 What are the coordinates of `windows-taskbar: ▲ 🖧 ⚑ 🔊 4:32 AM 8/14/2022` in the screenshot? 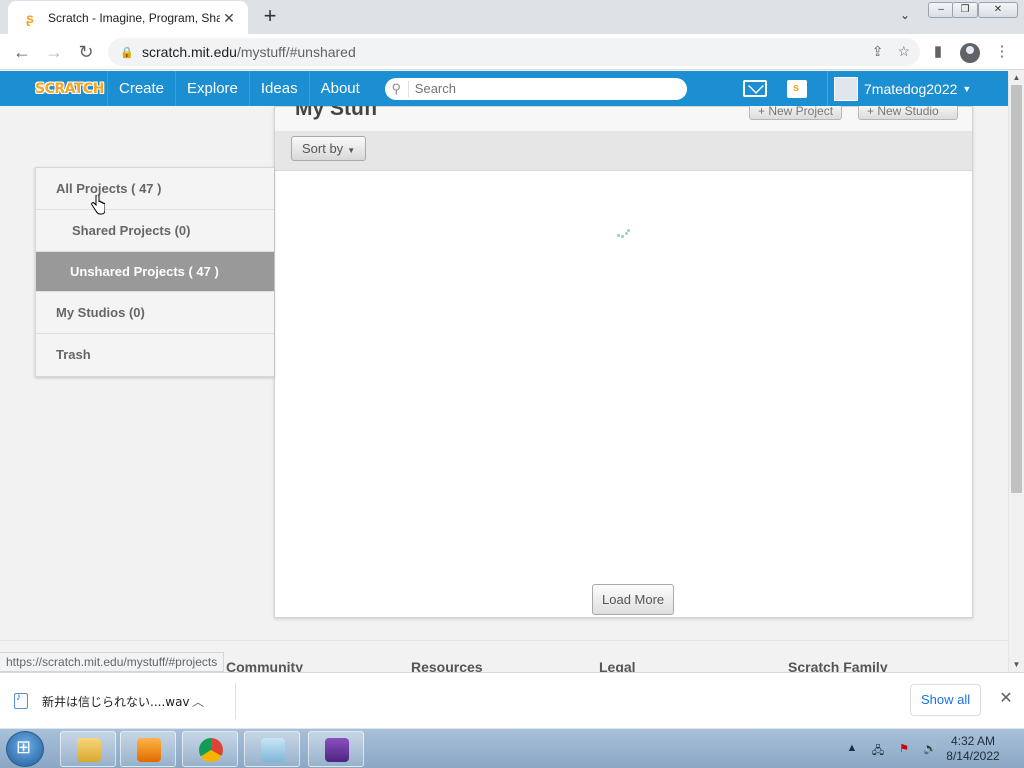 It's located at (512, 748).